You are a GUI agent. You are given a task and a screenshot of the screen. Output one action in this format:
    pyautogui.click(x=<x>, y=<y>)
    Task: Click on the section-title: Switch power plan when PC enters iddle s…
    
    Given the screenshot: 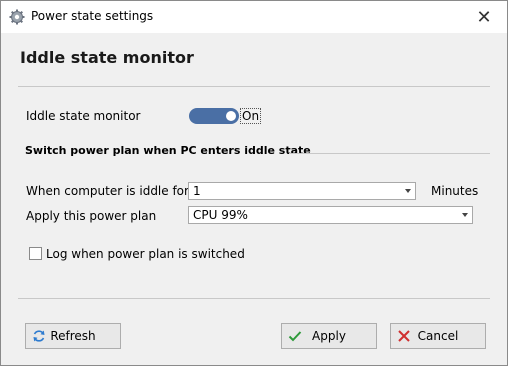 What is the action you would take?
    pyautogui.click(x=168, y=150)
    